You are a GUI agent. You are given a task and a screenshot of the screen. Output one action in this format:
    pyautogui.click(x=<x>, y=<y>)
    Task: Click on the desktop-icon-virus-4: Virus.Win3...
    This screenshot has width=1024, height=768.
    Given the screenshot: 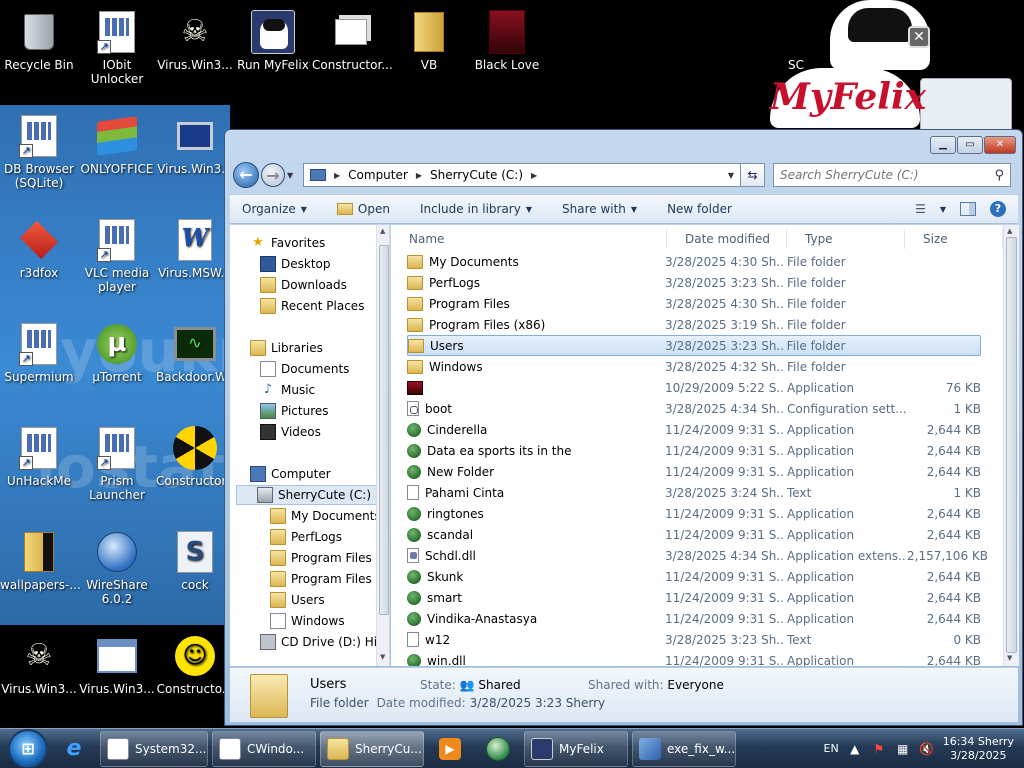 What is the action you would take?
    pyautogui.click(x=117, y=663)
    